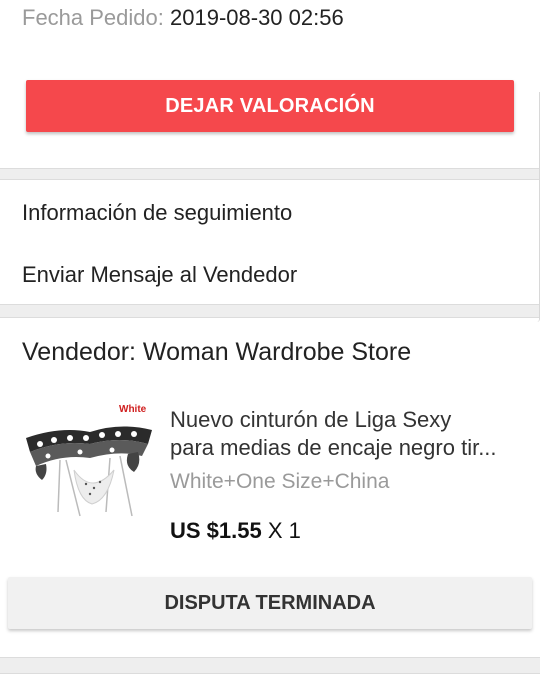 This screenshot has width=540, height=674. I want to click on order-date-label: Fecha Pedido:, so click(93, 17).